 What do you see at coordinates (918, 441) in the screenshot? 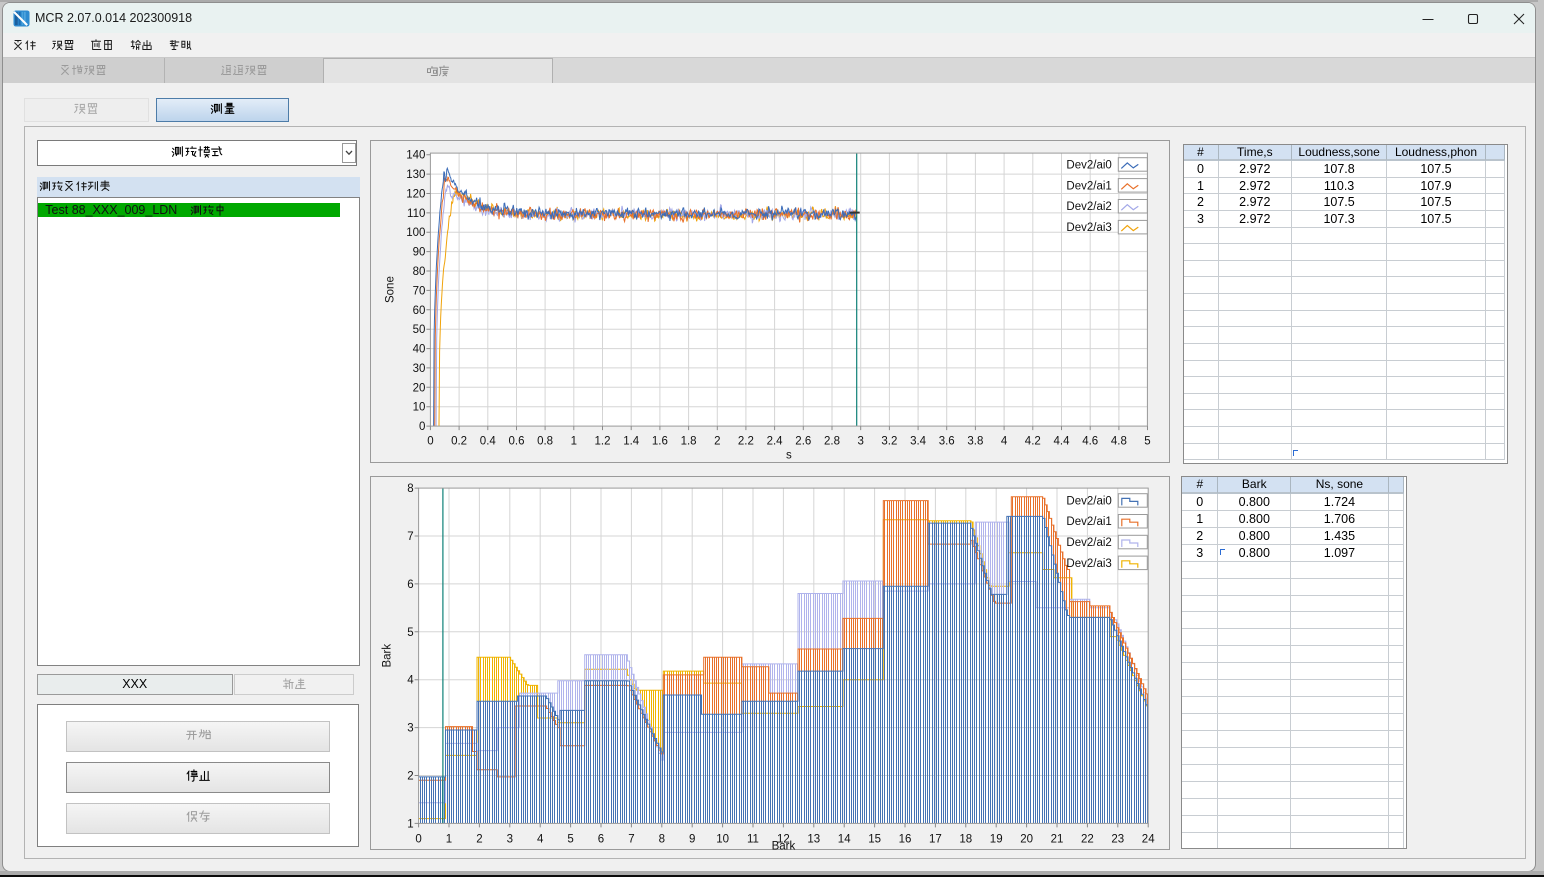
I see `svg-text: 3.4` at bounding box center [918, 441].